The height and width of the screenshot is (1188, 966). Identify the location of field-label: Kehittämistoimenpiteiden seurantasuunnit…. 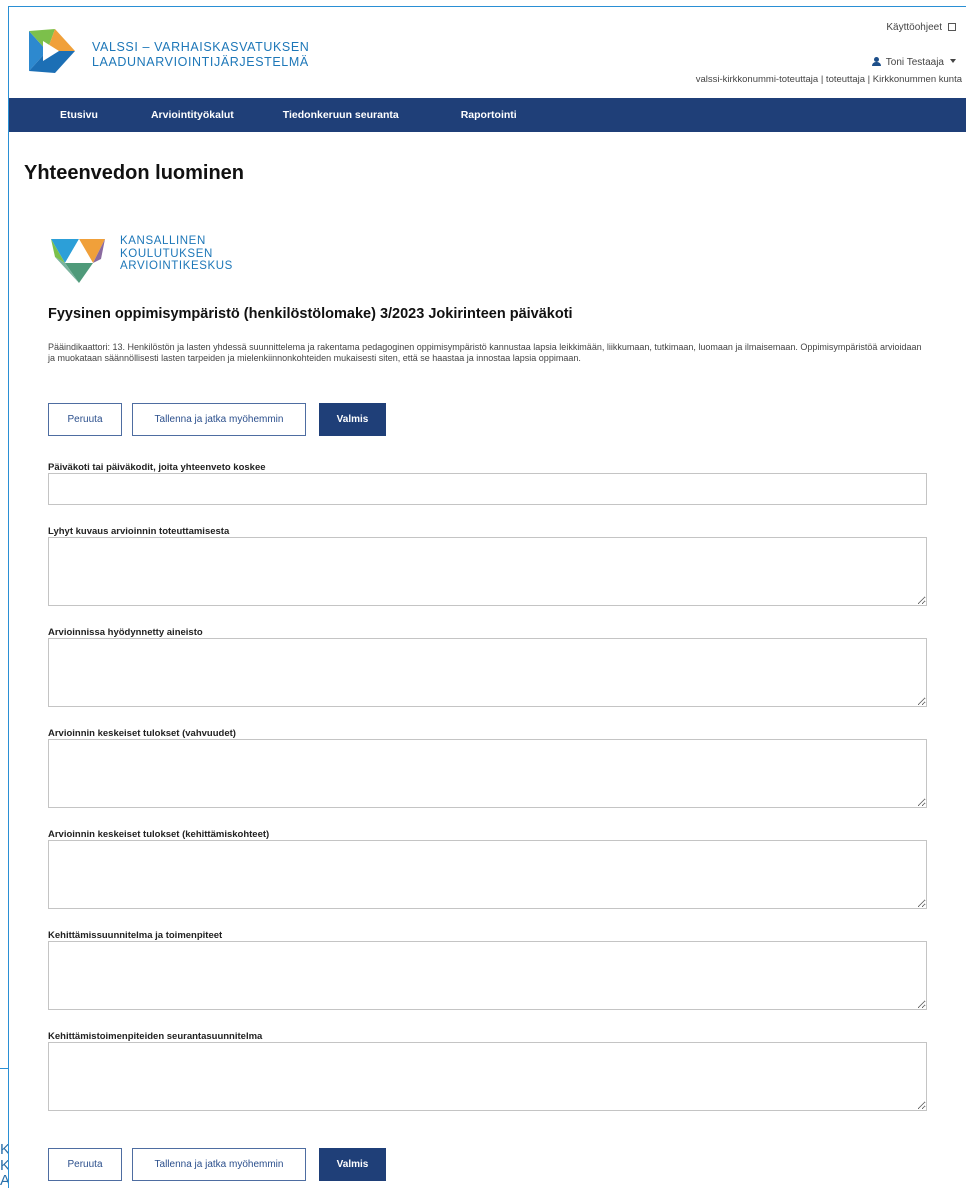
(155, 1036).